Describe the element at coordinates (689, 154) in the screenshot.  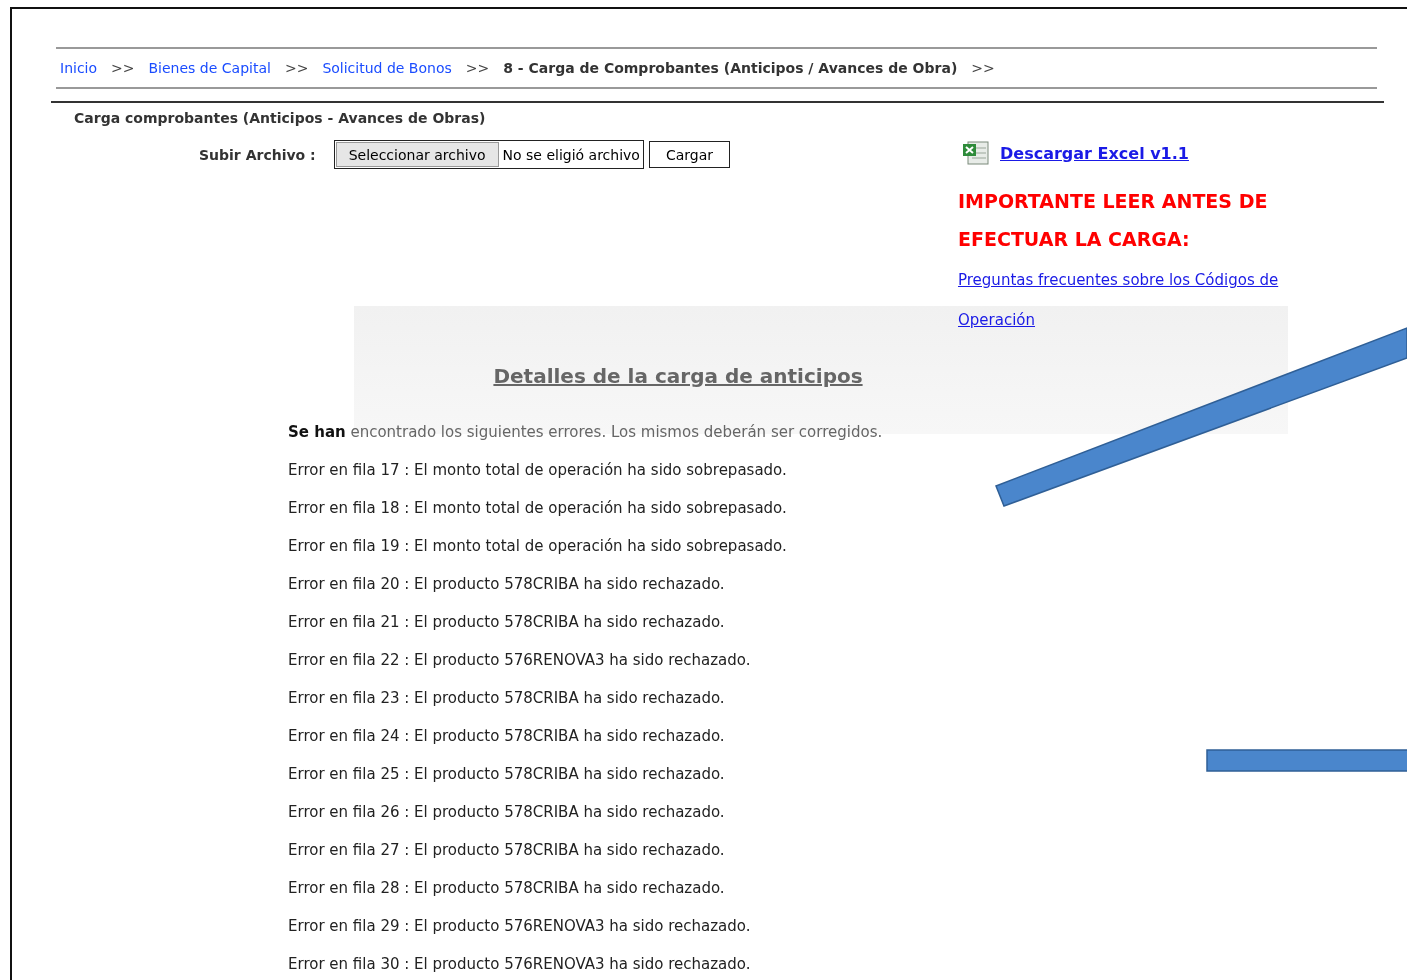
I see `upload-button: Cargar` at that location.